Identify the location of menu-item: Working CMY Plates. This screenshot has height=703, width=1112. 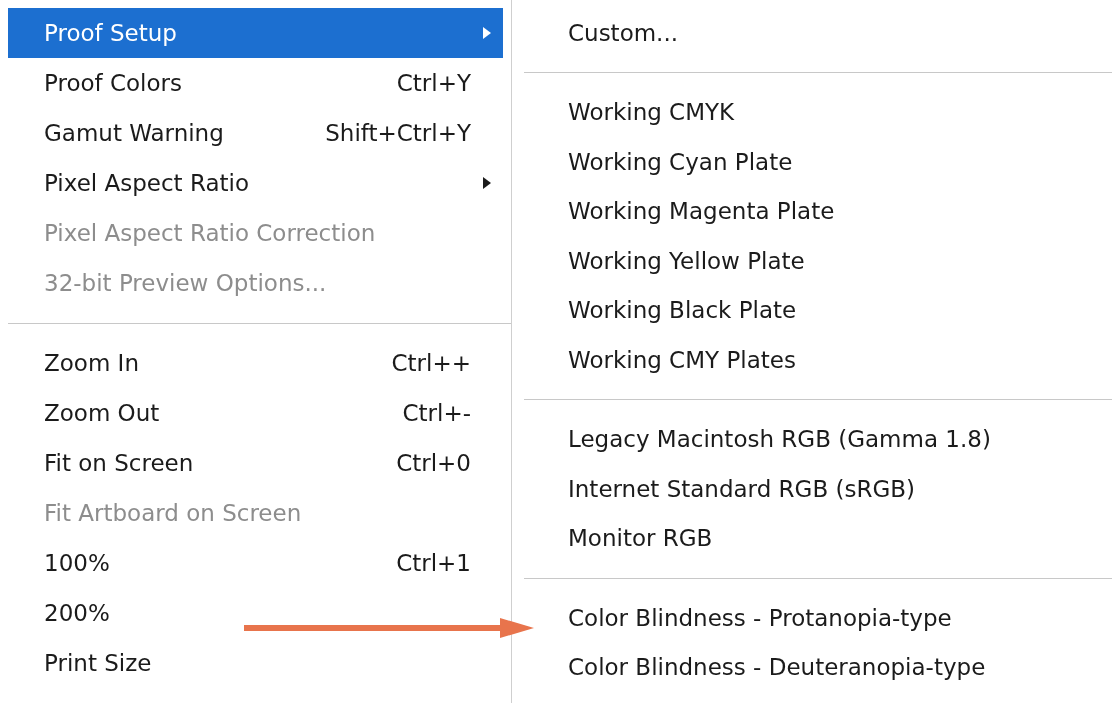
(812, 360).